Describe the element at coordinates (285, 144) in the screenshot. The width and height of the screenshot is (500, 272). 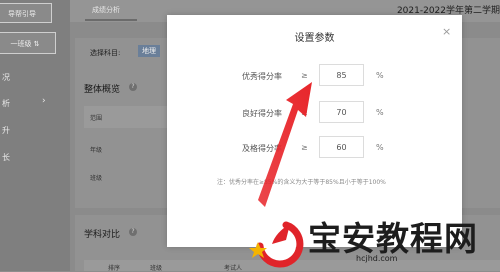
I see `arrow-icon` at that location.